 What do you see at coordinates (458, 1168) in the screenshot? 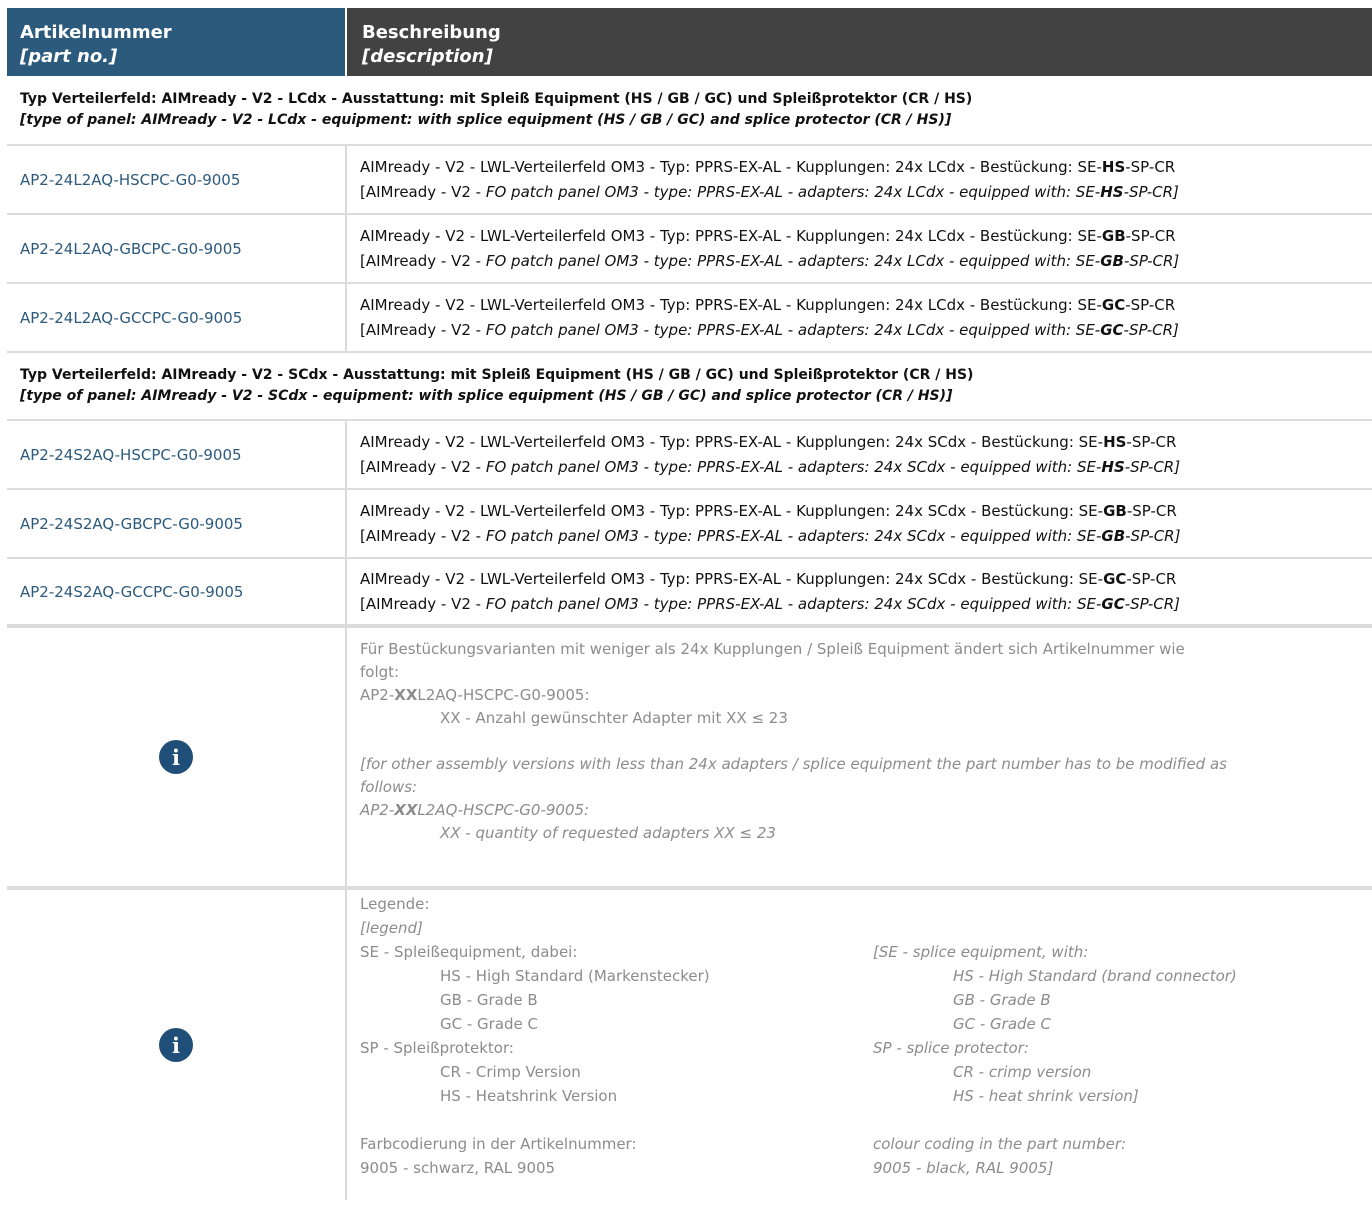
I see `legend-code: 9005 - schwarz, RAL 9005` at bounding box center [458, 1168].